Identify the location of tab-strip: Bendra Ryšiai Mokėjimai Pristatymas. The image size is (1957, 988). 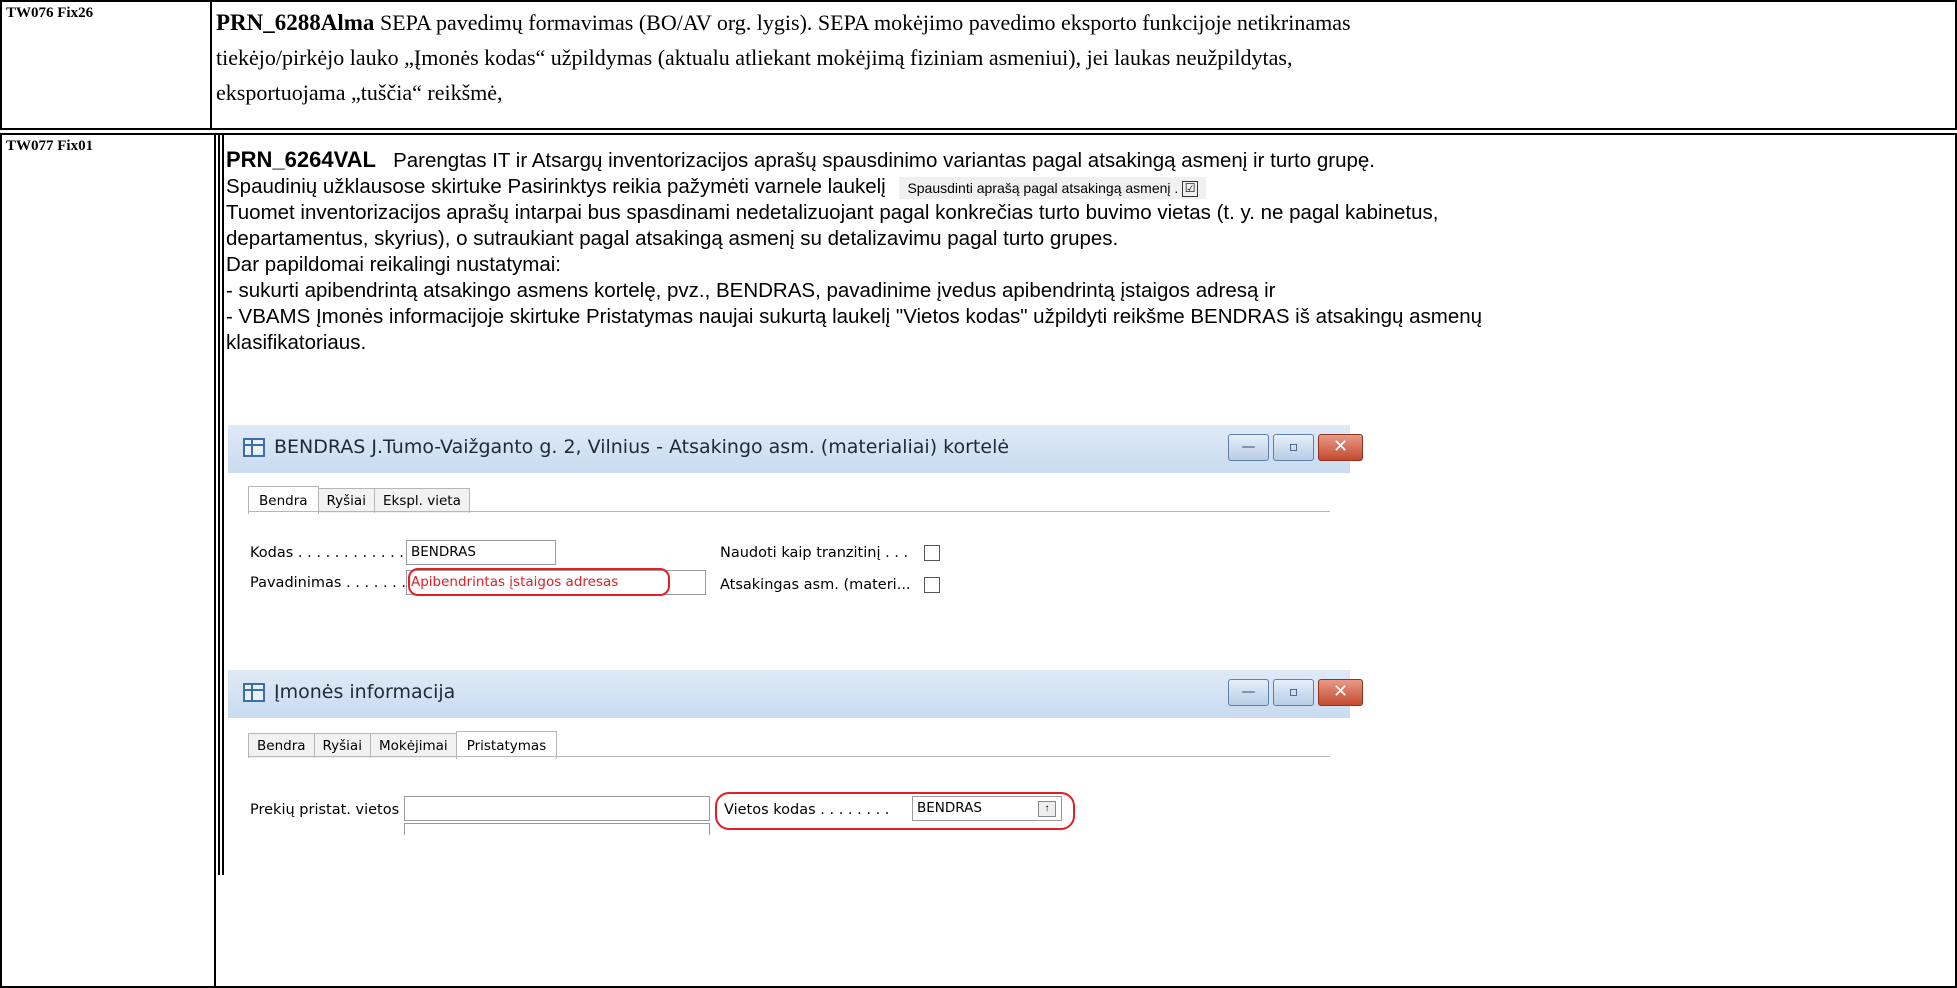
(403, 744).